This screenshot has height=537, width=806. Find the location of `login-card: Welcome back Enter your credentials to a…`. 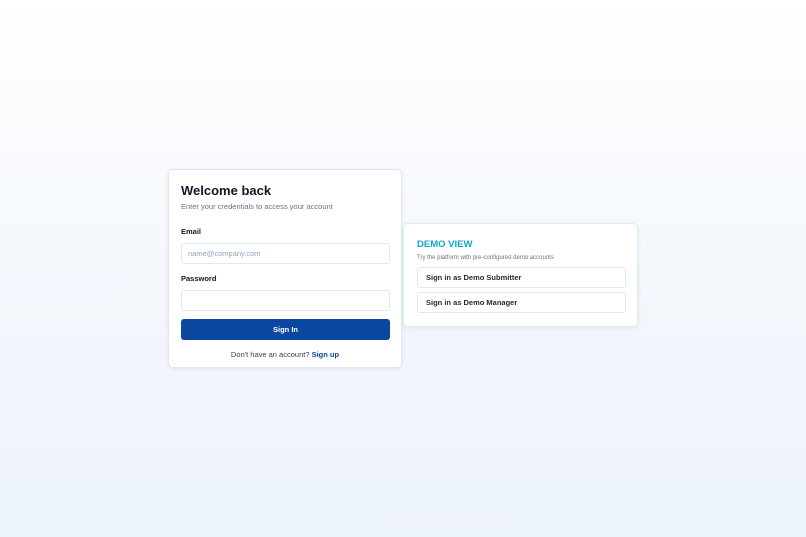

login-card: Welcome back Enter your credentials to a… is located at coordinates (285, 268).